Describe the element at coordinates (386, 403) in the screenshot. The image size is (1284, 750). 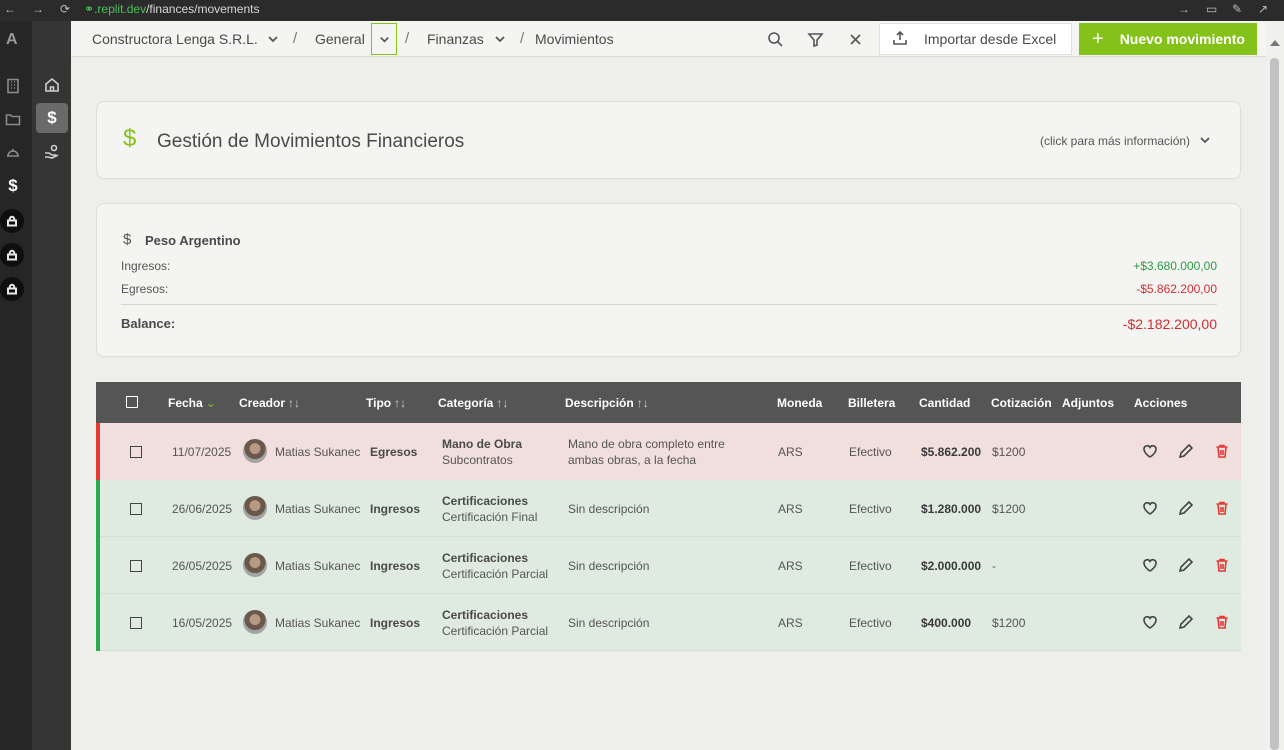
I see `column-tipo: Tipo ↑↓` at that location.